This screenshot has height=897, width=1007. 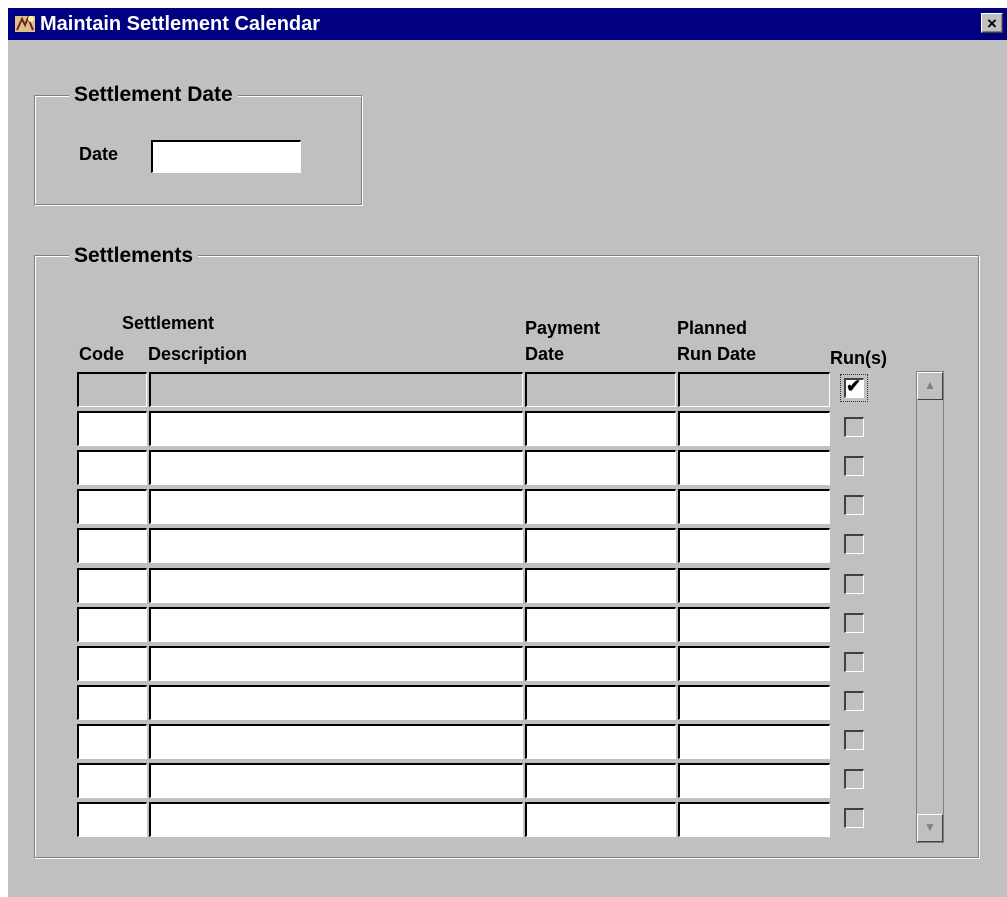 I want to click on vertical-scrollbar: ▲ ▼, so click(x=930, y=607).